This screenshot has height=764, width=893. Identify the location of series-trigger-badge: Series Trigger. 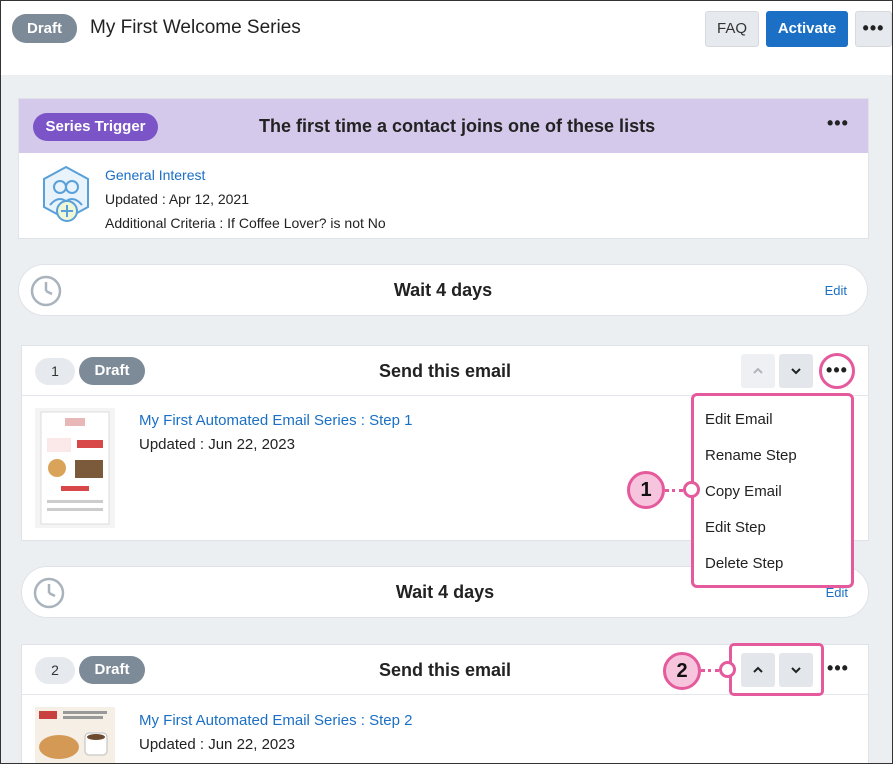
(95, 127).